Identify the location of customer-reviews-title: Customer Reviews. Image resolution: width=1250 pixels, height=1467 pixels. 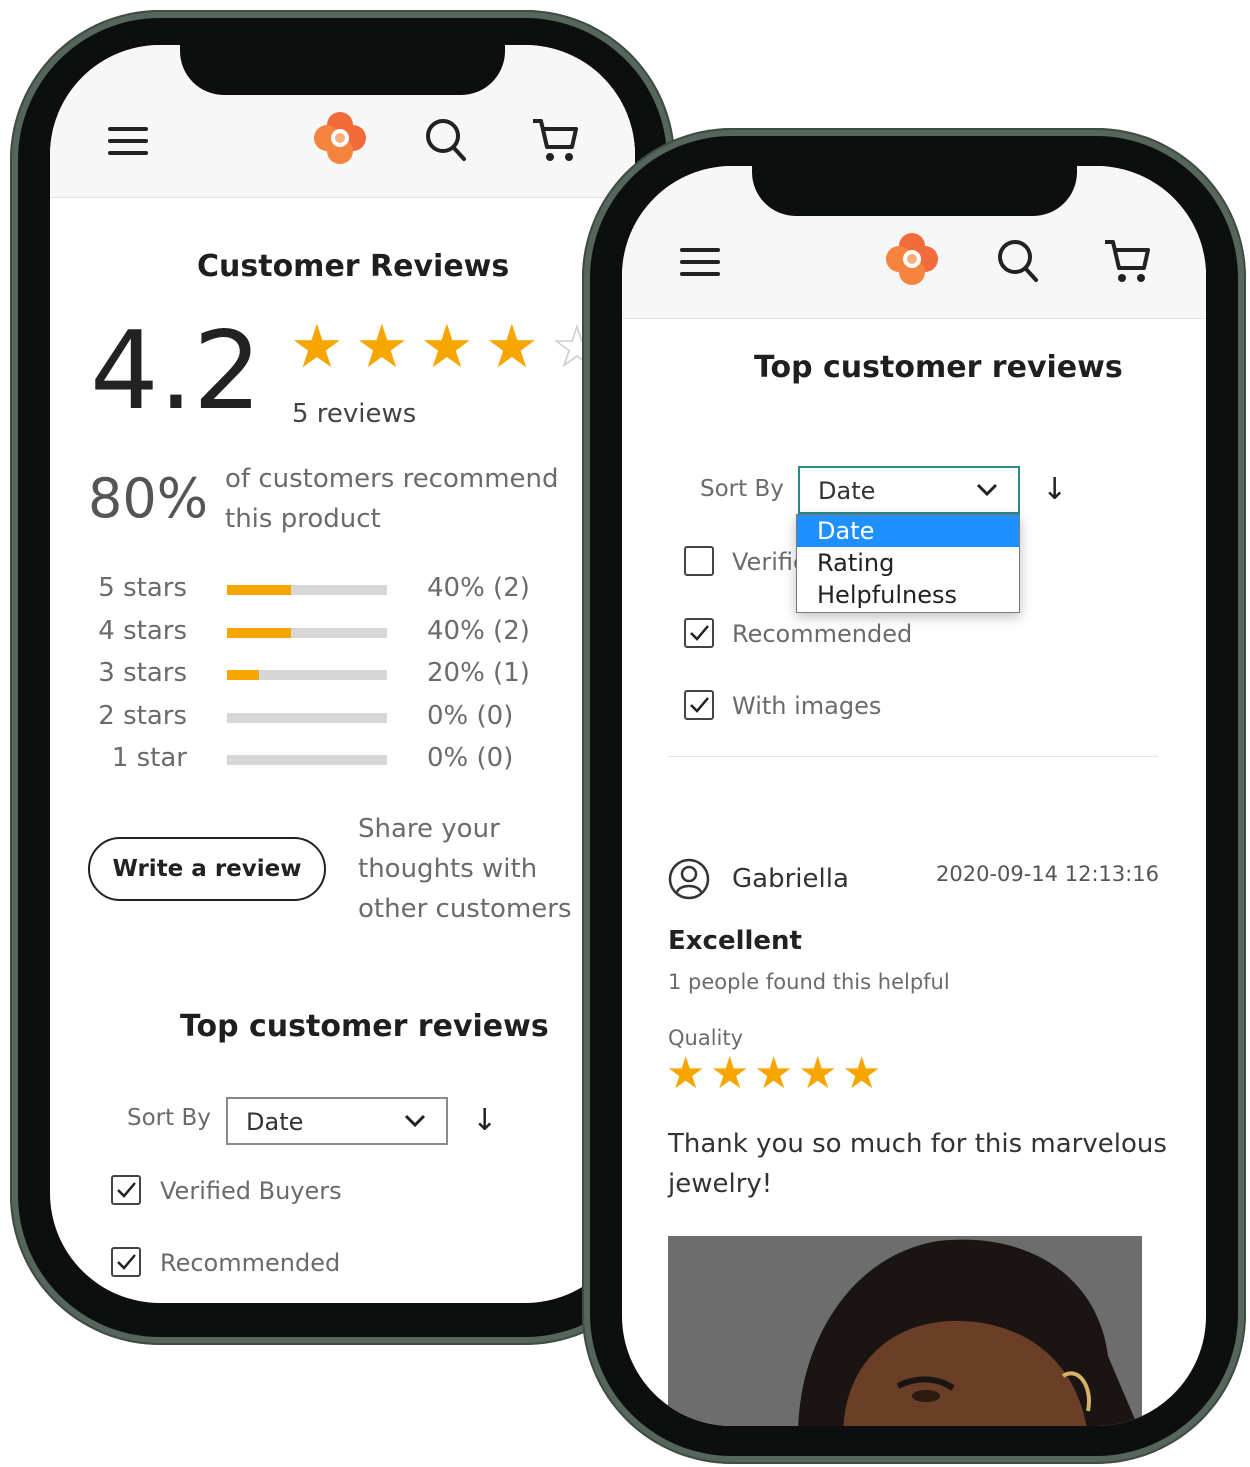
(353, 266).